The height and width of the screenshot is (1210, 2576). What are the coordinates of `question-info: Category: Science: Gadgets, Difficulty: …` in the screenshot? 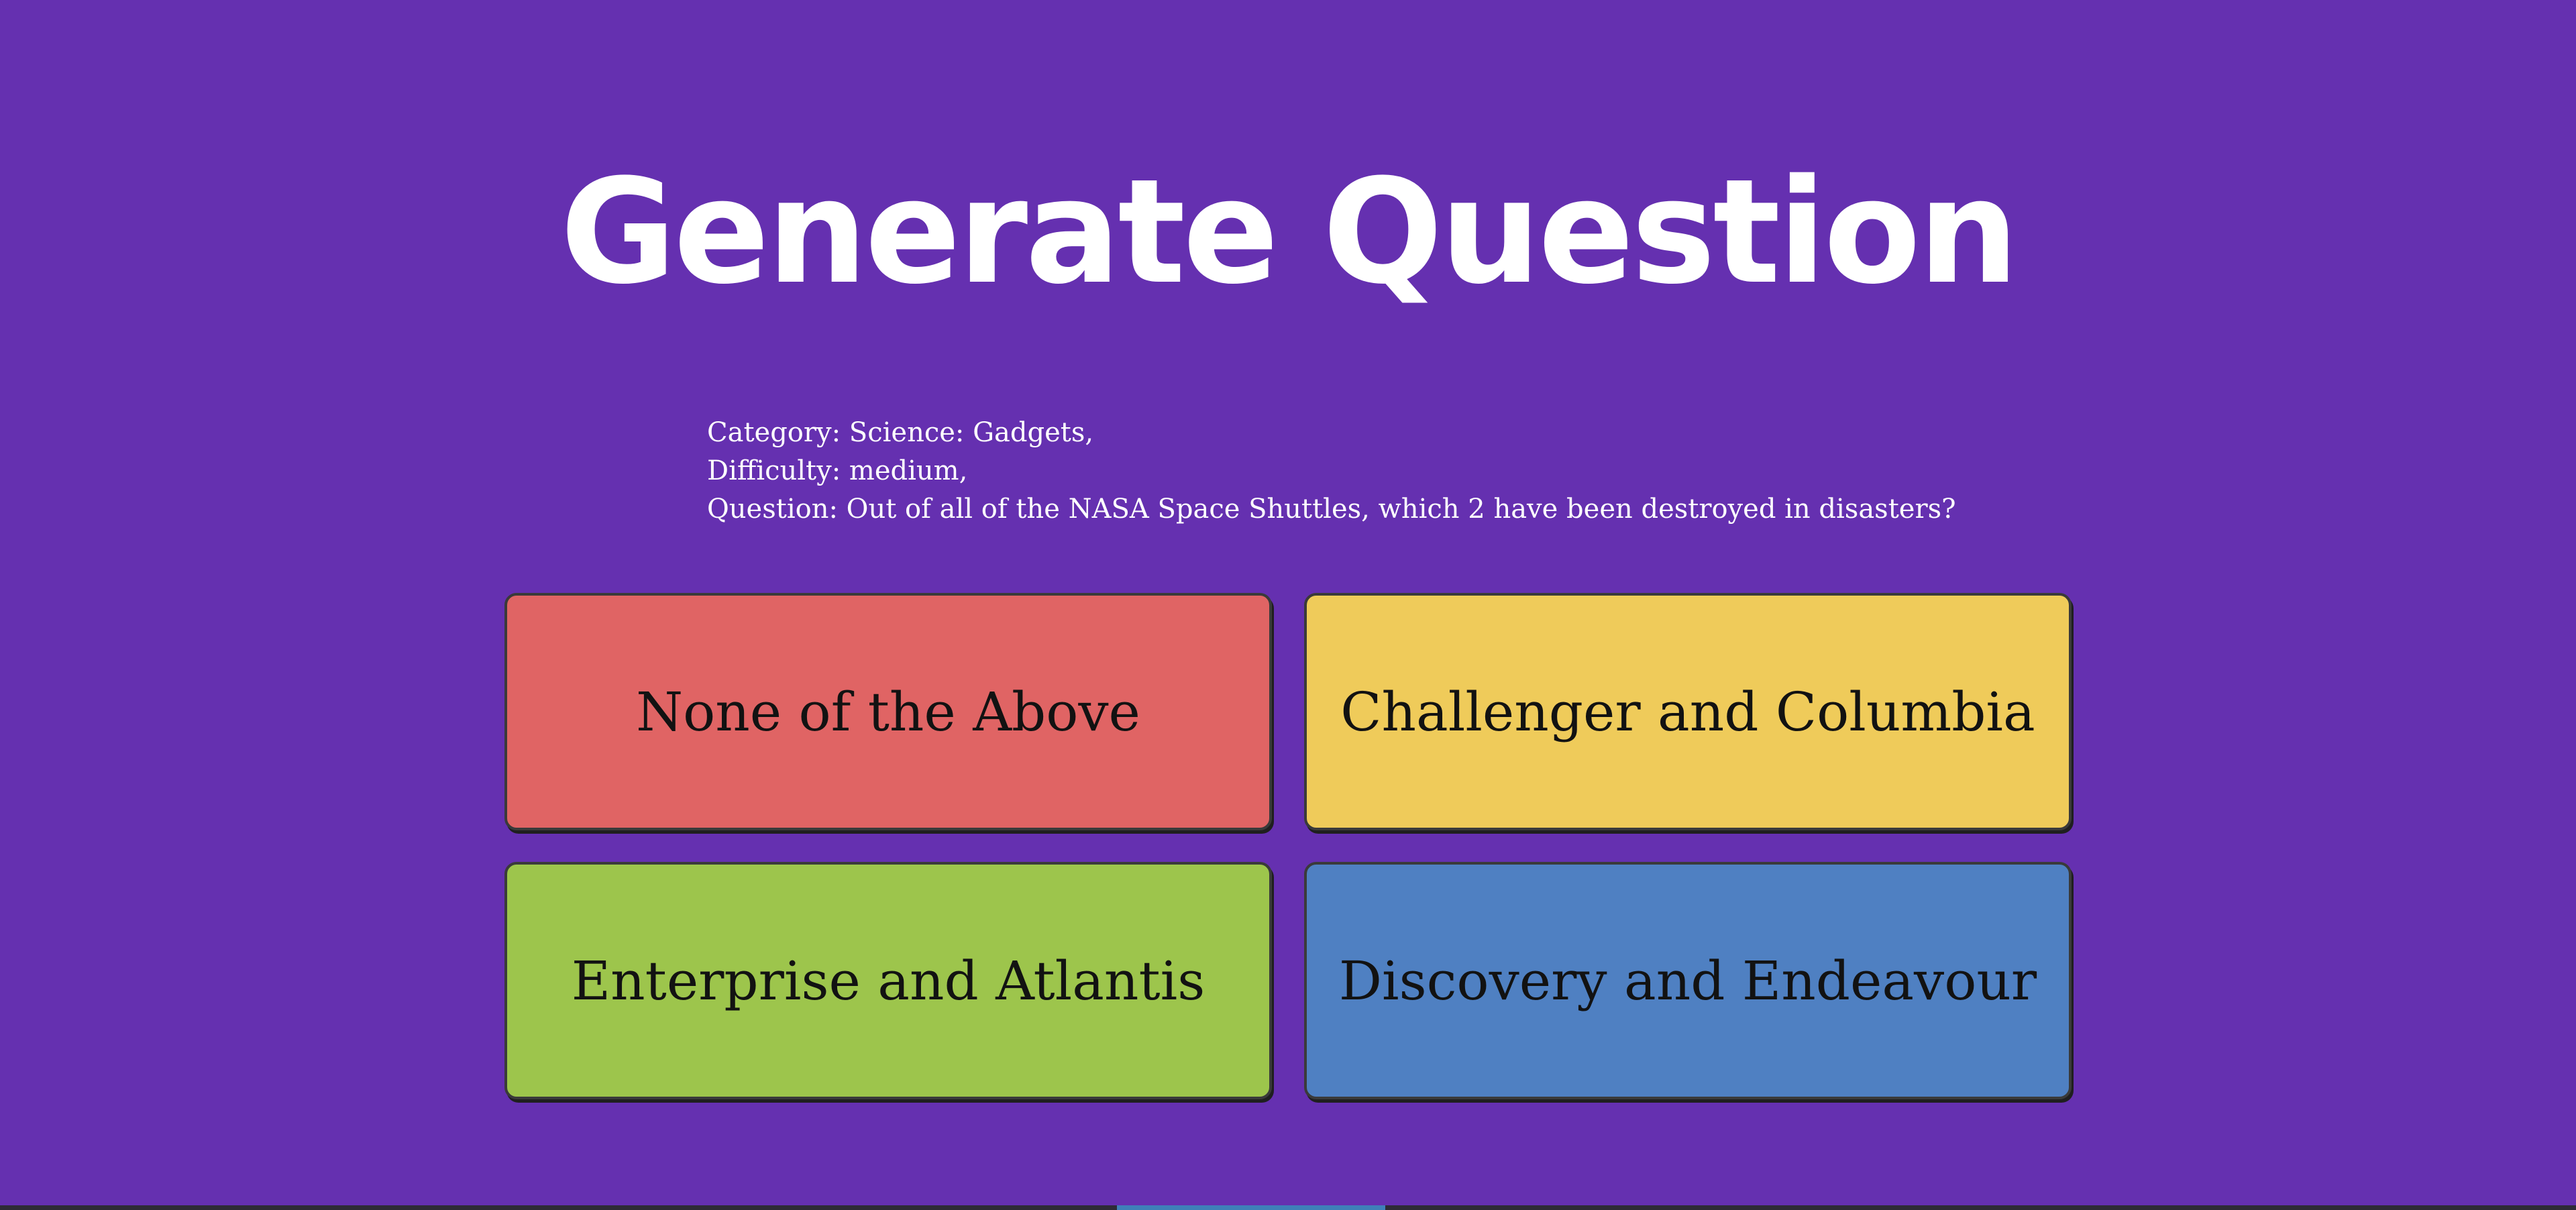 It's located at (1512, 472).